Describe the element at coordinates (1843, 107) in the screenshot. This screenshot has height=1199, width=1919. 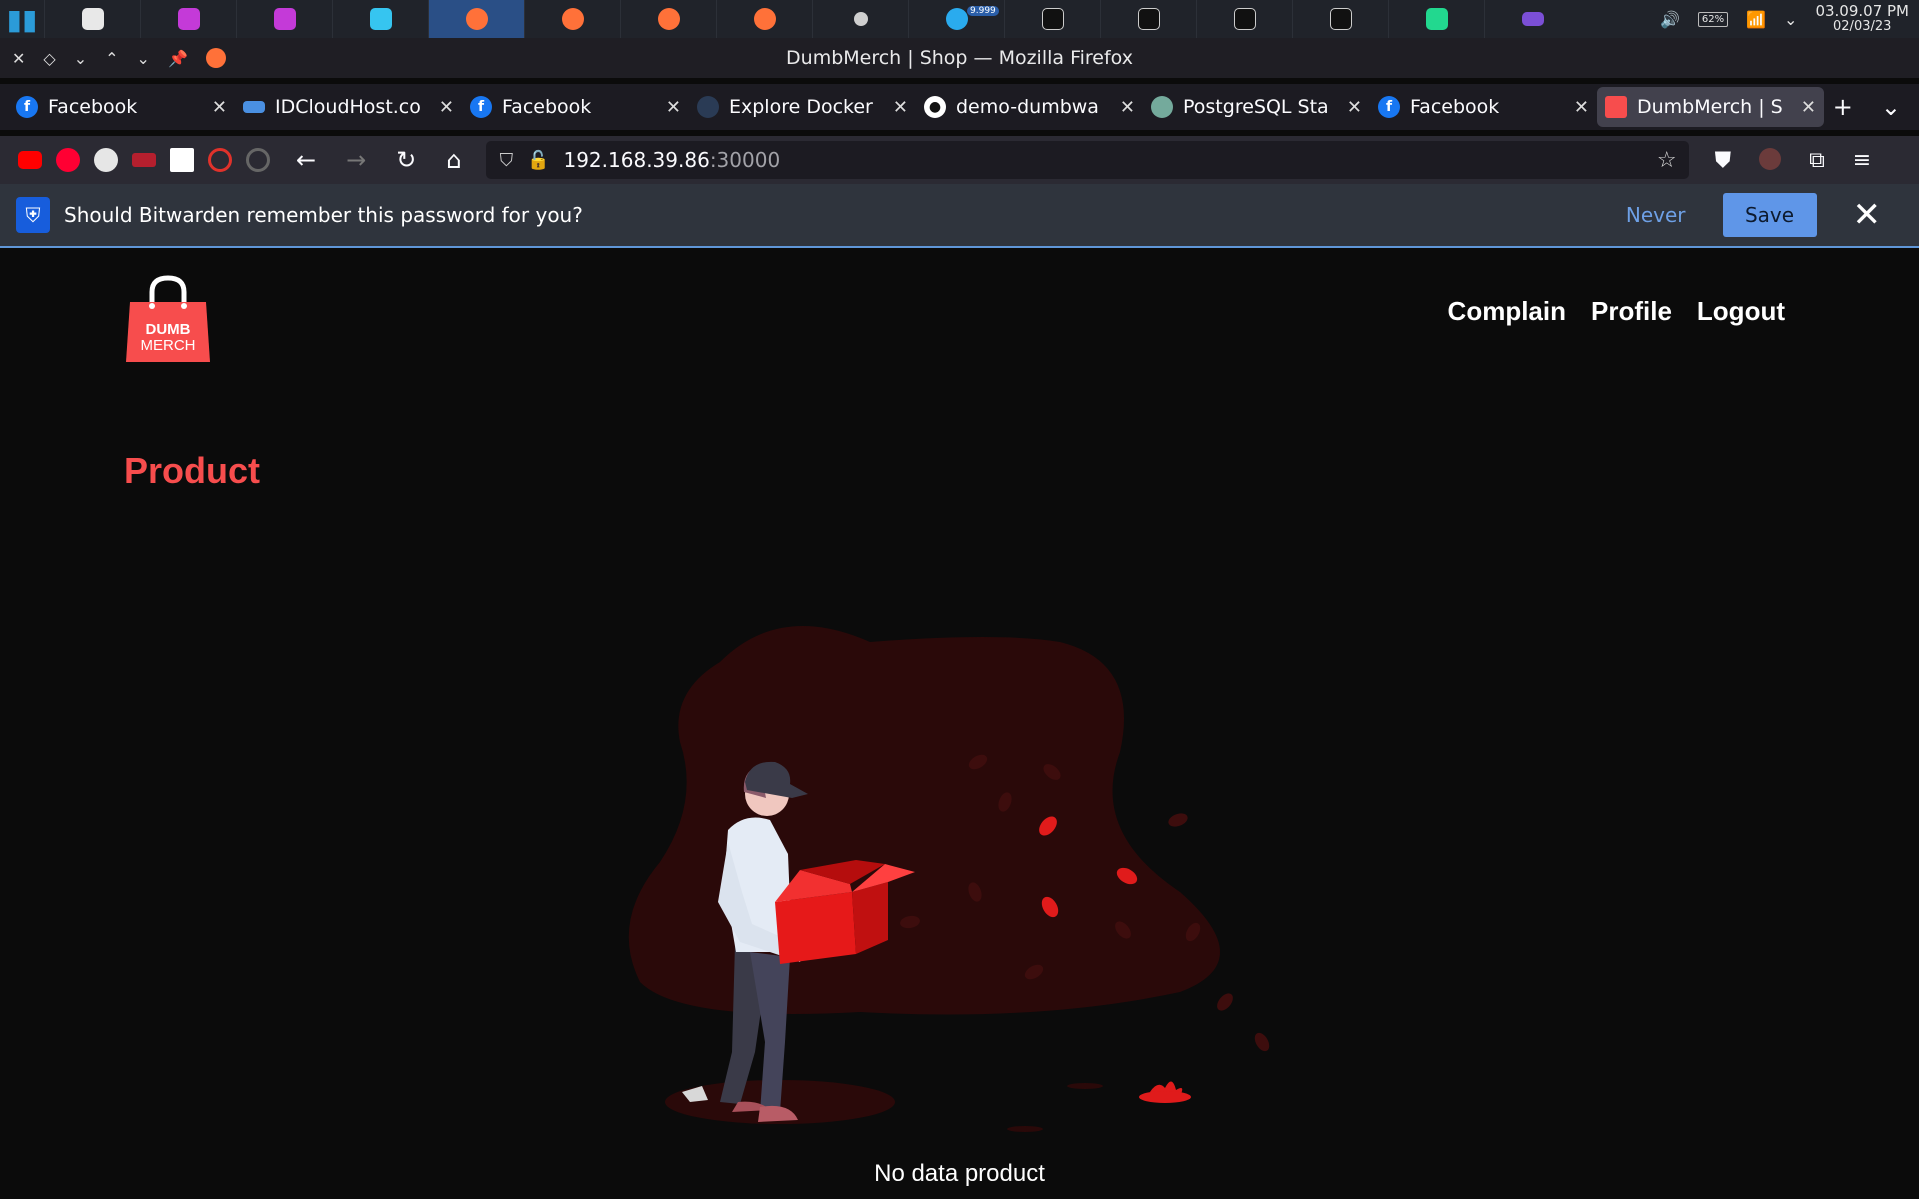
I see `new-tab-icon: +` at that location.